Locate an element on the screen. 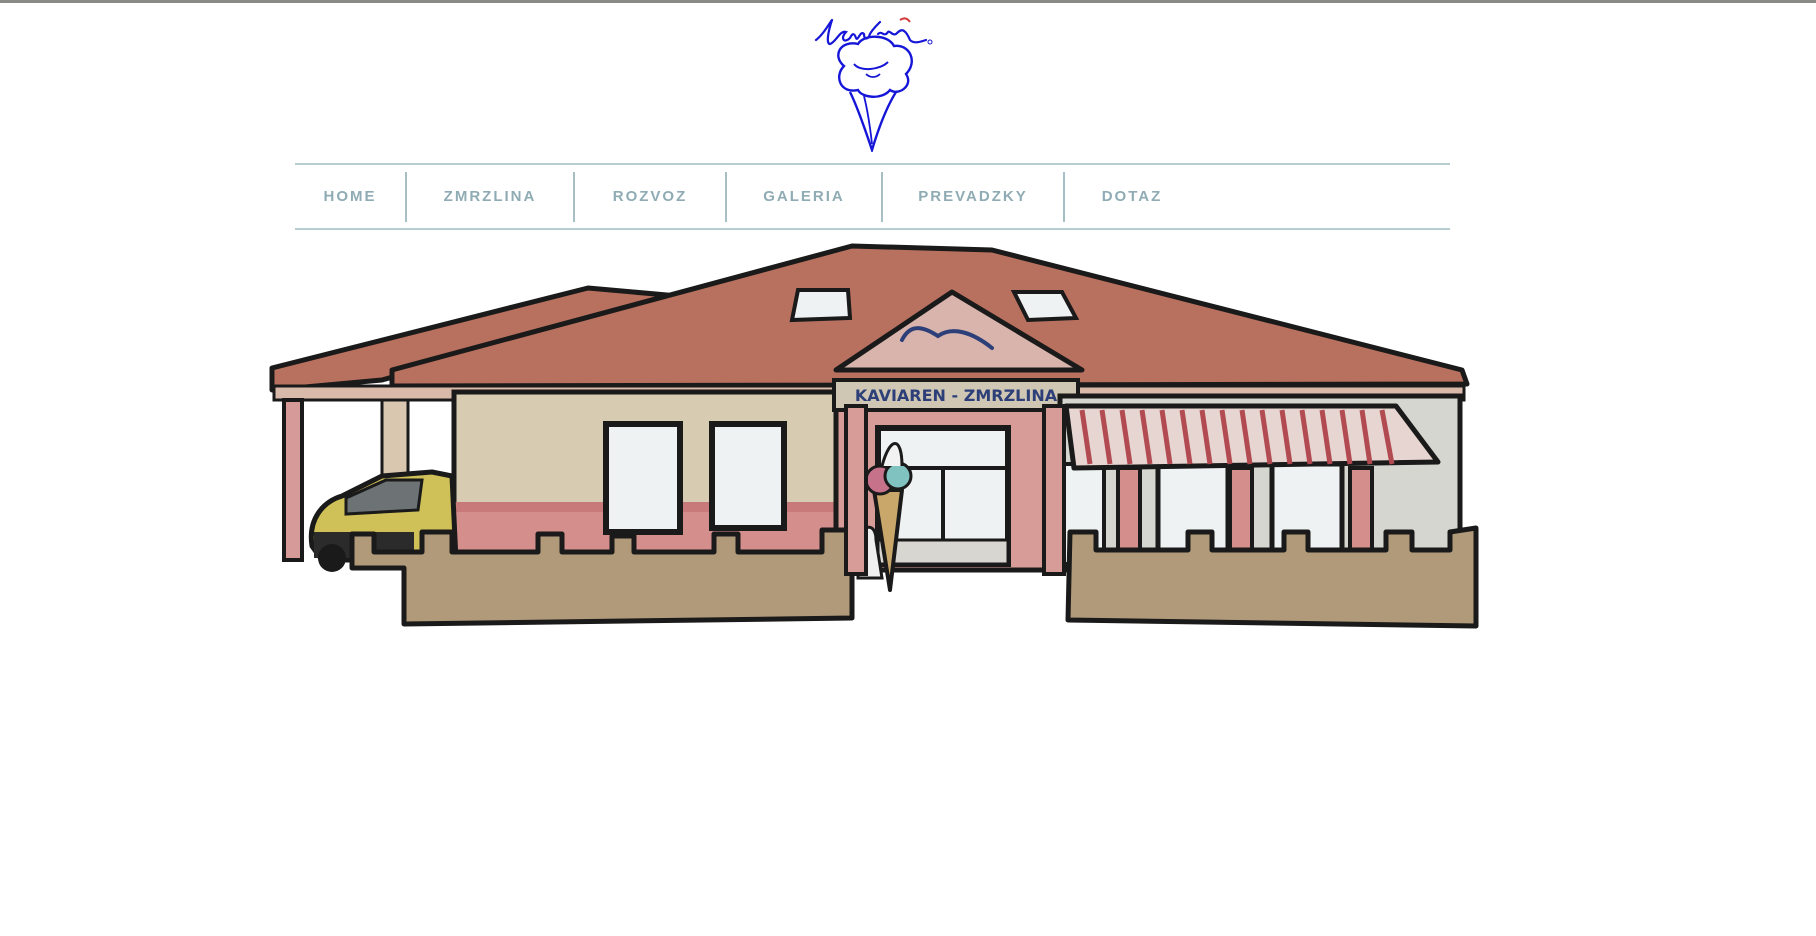 Image resolution: width=1816 pixels, height=936 pixels. brand-logo is located at coordinates (874, 82).